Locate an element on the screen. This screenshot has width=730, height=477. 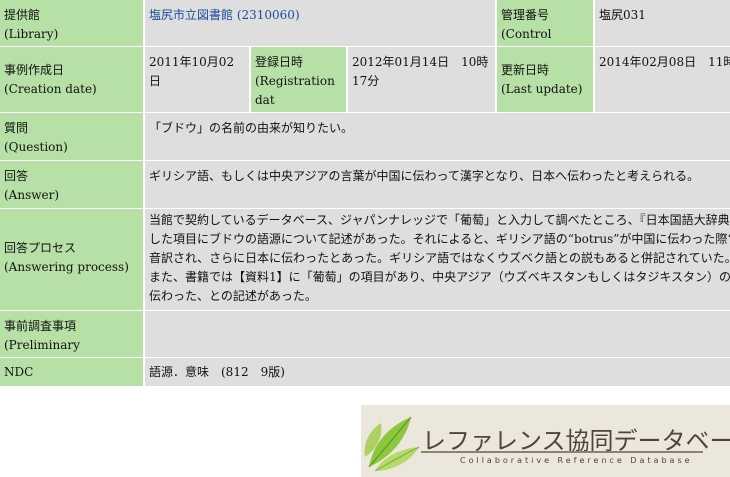
library-label: 提供館 (Library) is located at coordinates (72, 23).